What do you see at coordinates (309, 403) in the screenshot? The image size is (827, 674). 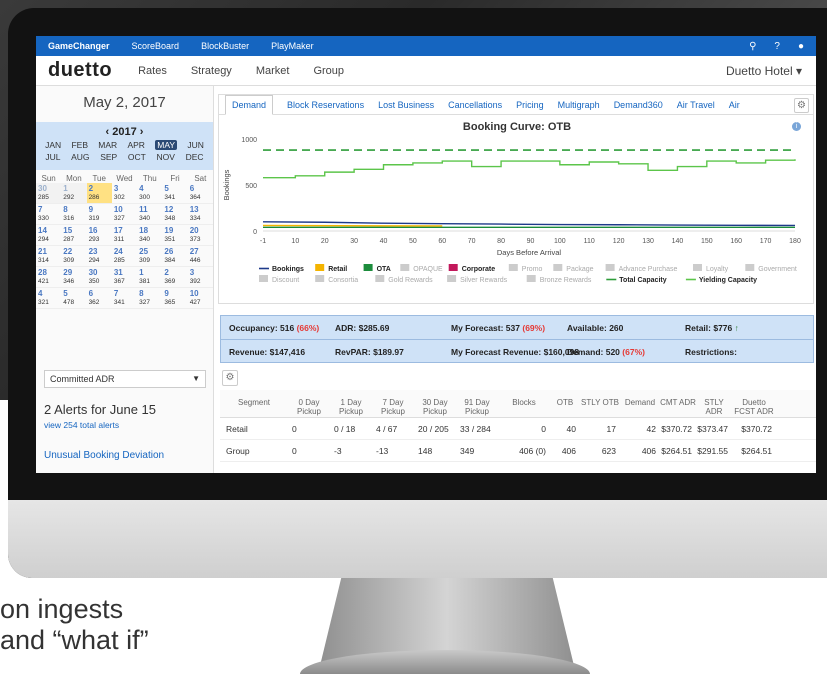 I see `table-header-cell: 0 Day Pickup` at bounding box center [309, 403].